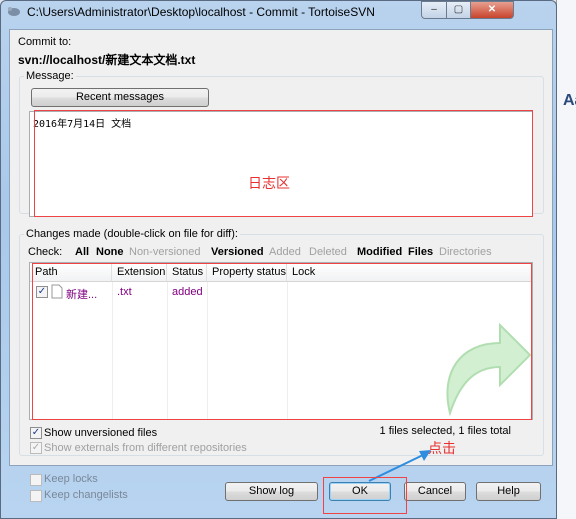  I want to click on column-lock: Lock, so click(409, 272).